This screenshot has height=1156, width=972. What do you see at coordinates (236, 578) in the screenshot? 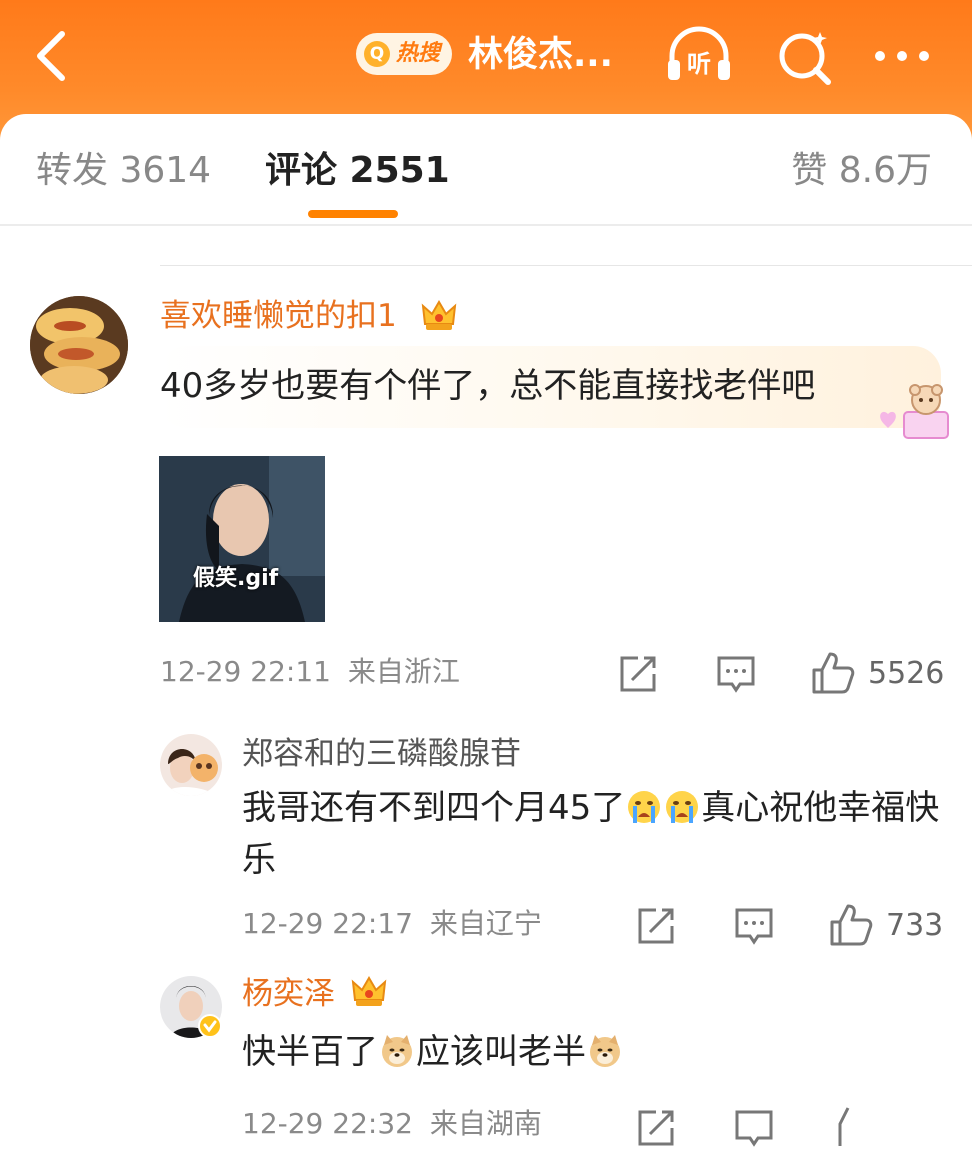
I see `gif-caption: 假笑.gif` at bounding box center [236, 578].